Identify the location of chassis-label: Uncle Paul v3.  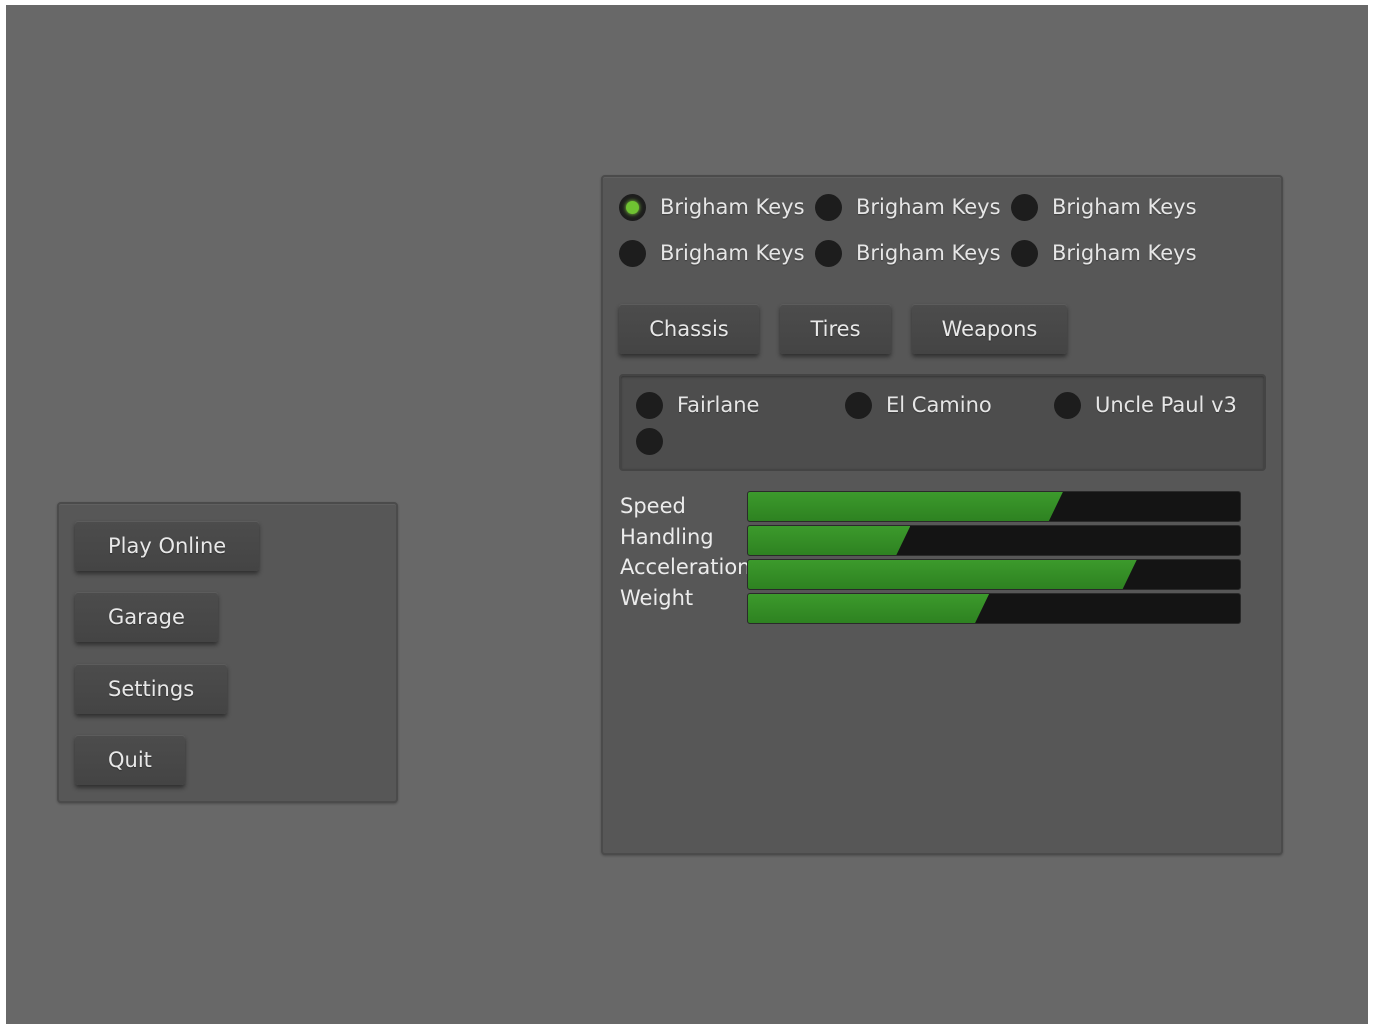
(1166, 405).